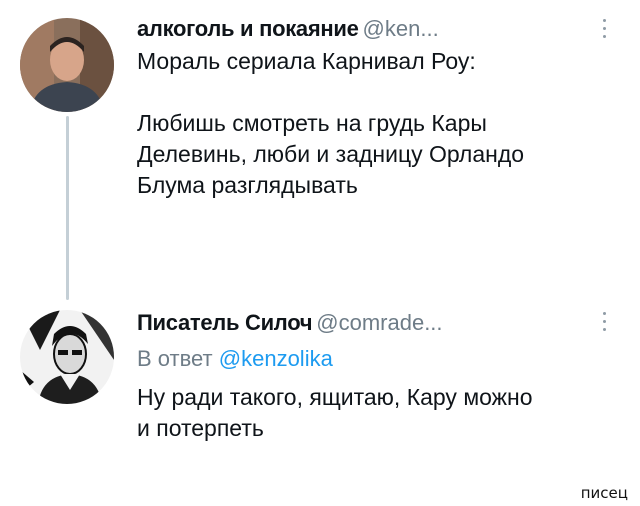  I want to click on person-photo-avatar-icon, so click(67, 65).